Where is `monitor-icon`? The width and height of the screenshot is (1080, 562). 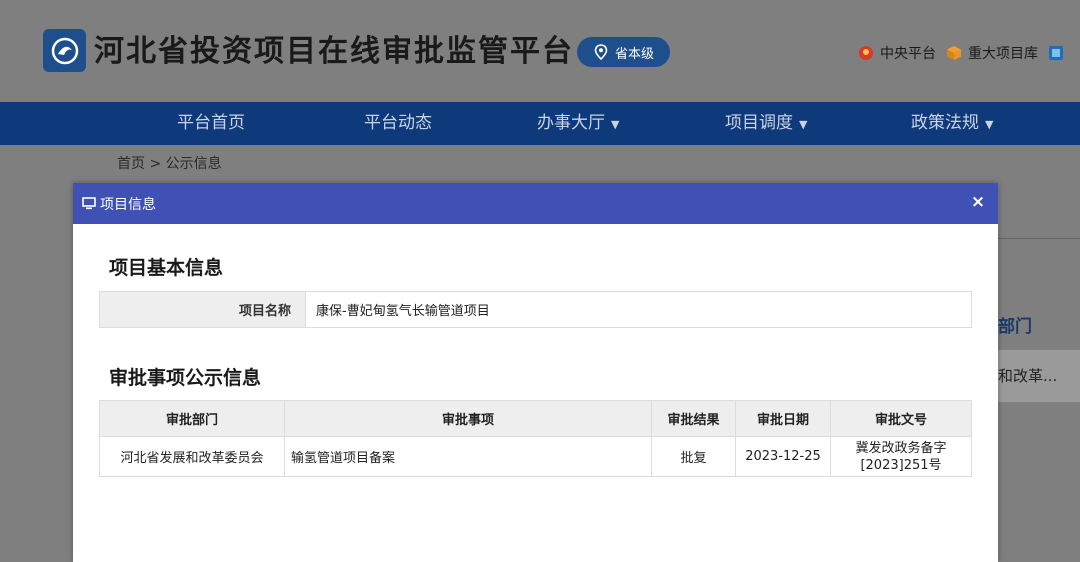
monitor-icon is located at coordinates (89, 203).